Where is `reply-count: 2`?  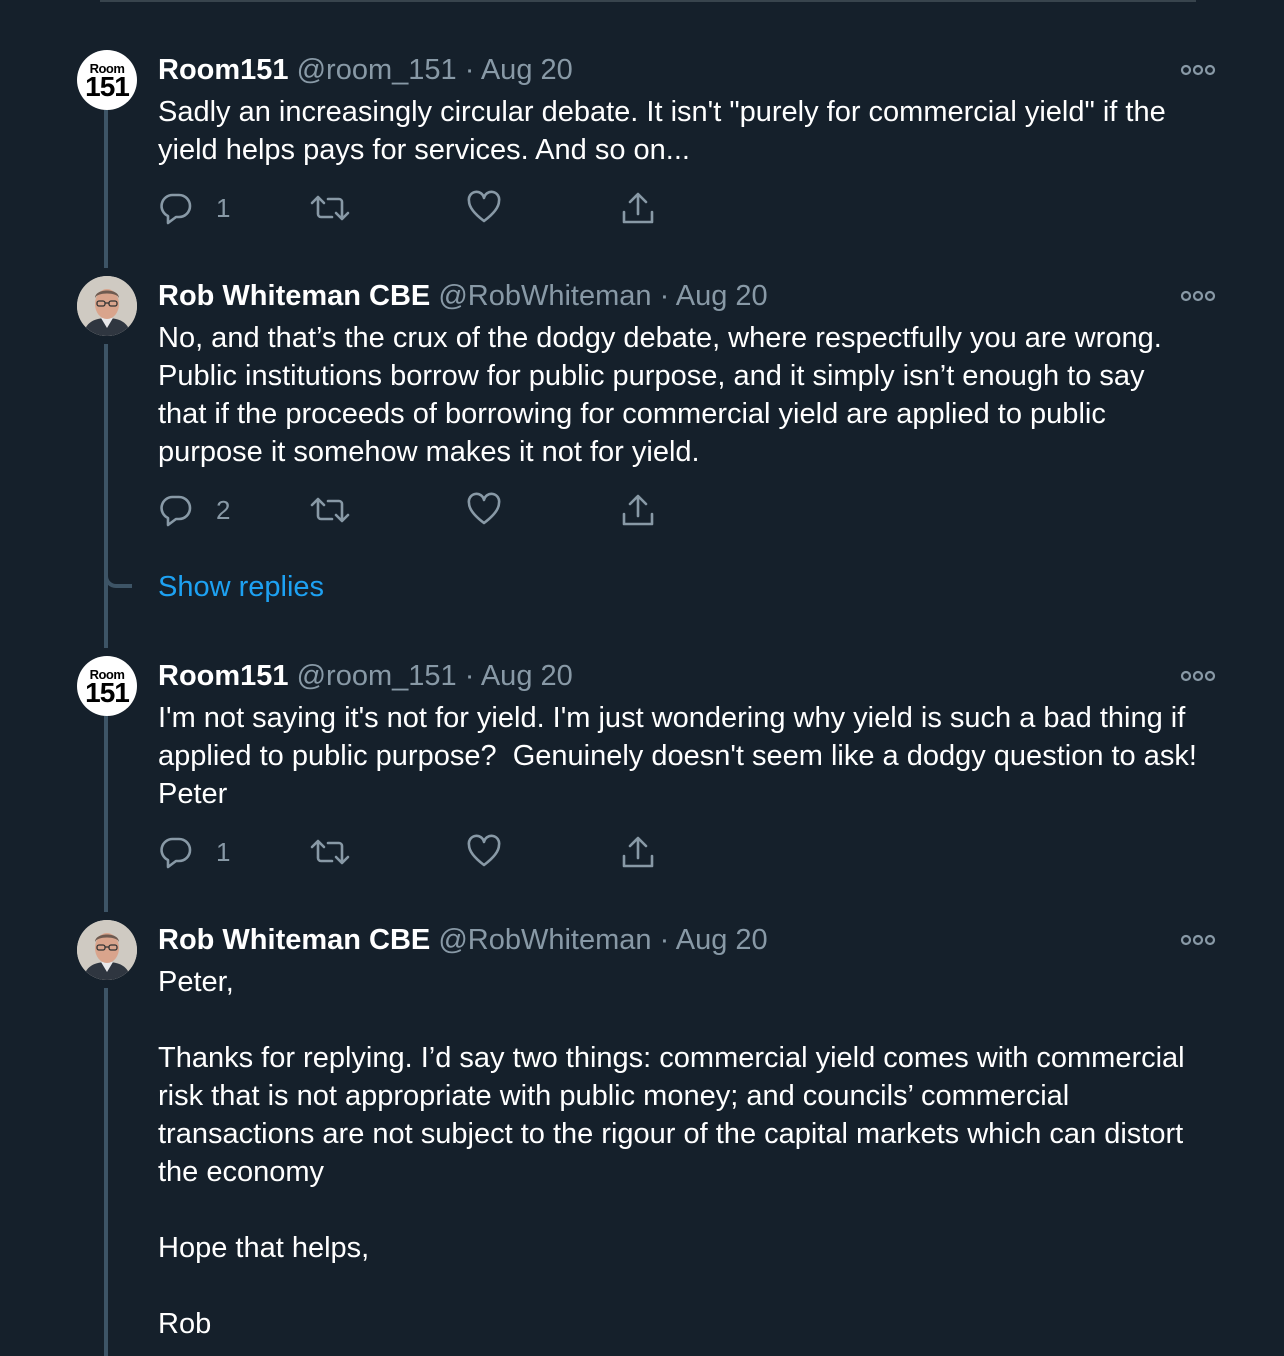
reply-count: 2 is located at coordinates (223, 509).